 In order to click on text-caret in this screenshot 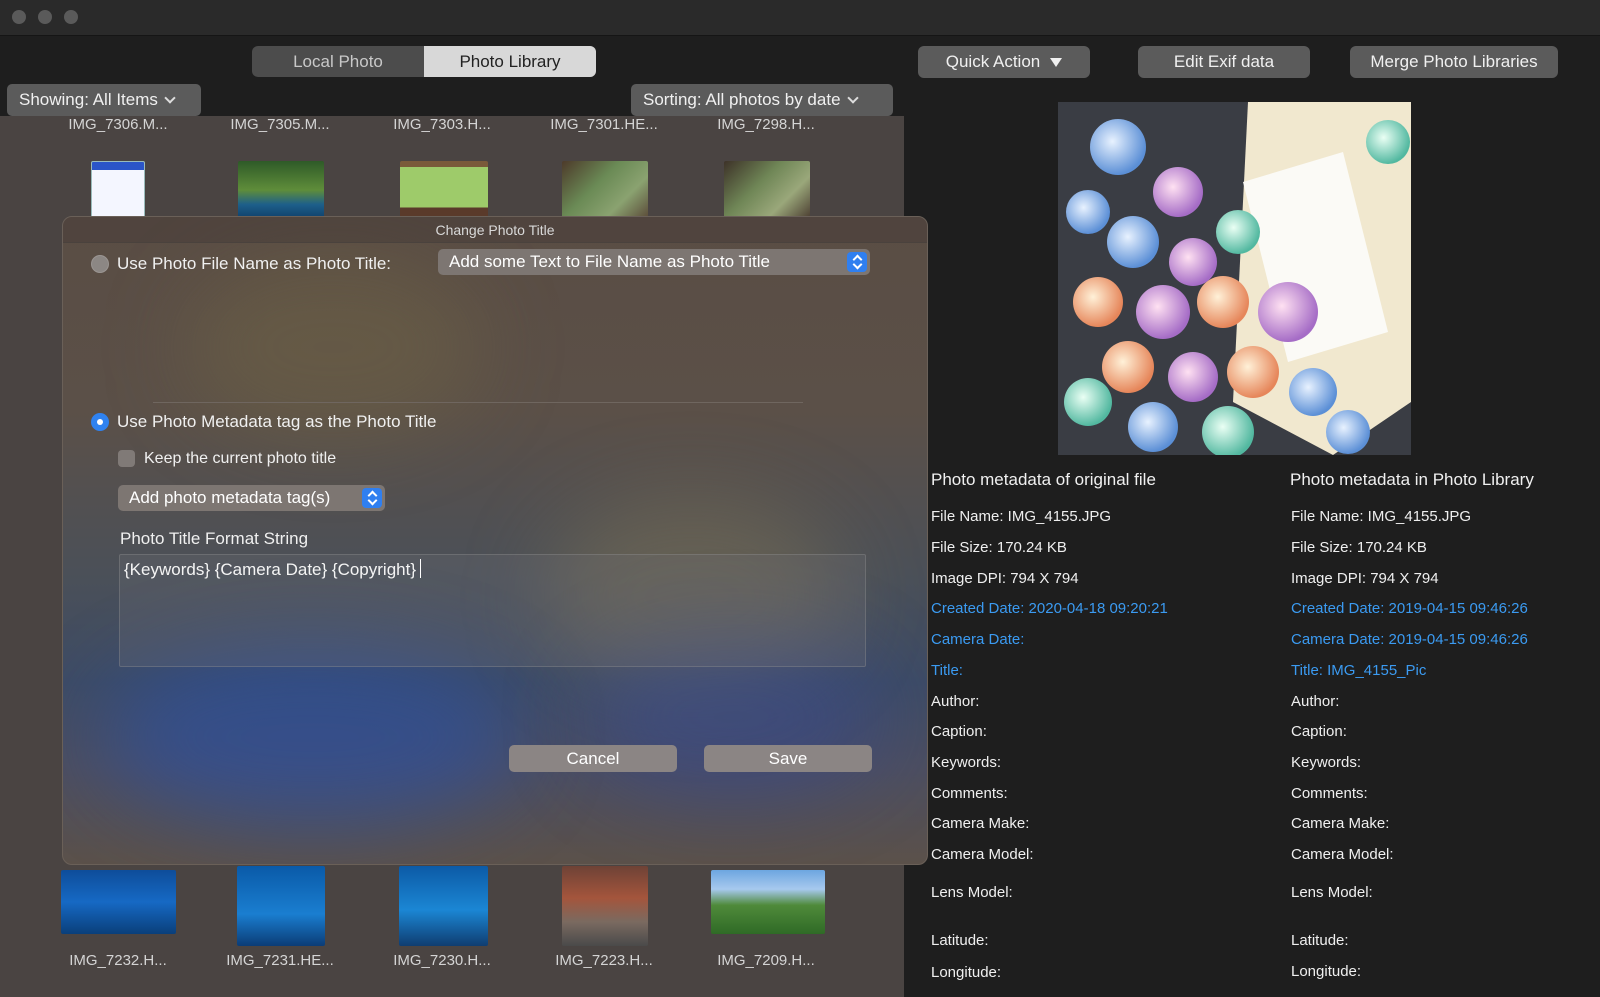, I will do `click(421, 568)`.